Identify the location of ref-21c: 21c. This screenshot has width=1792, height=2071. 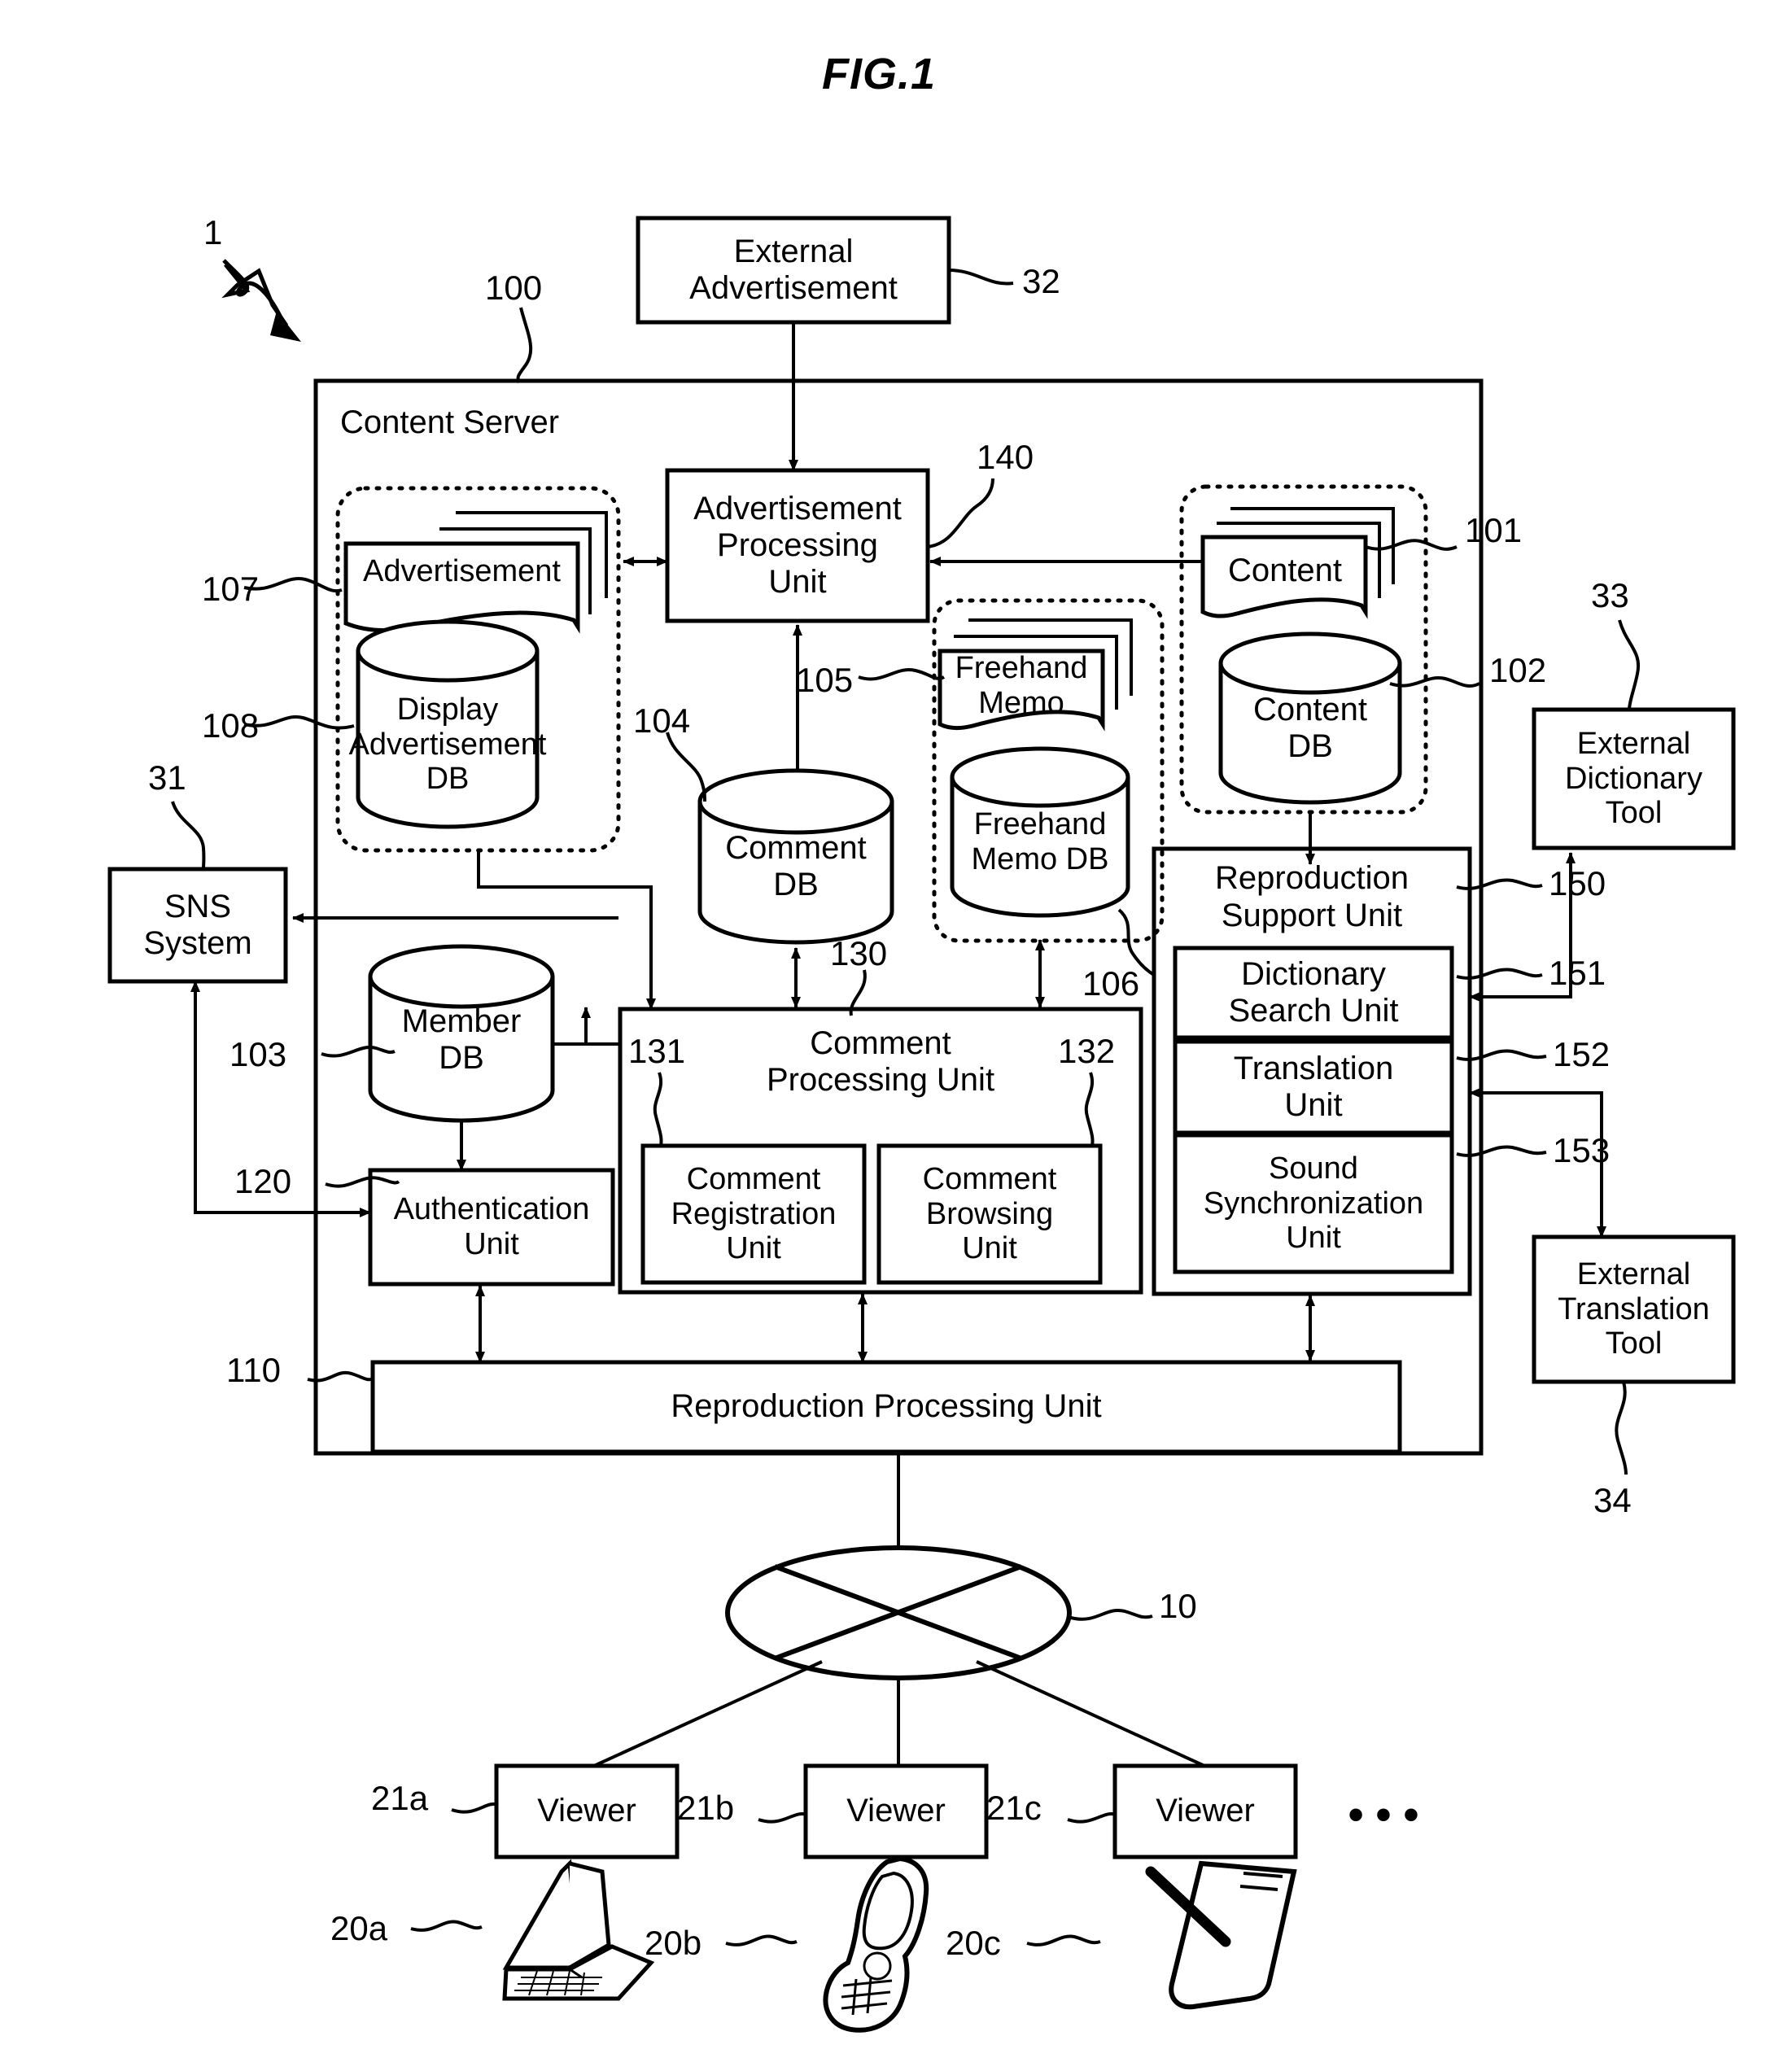
(1014, 1808).